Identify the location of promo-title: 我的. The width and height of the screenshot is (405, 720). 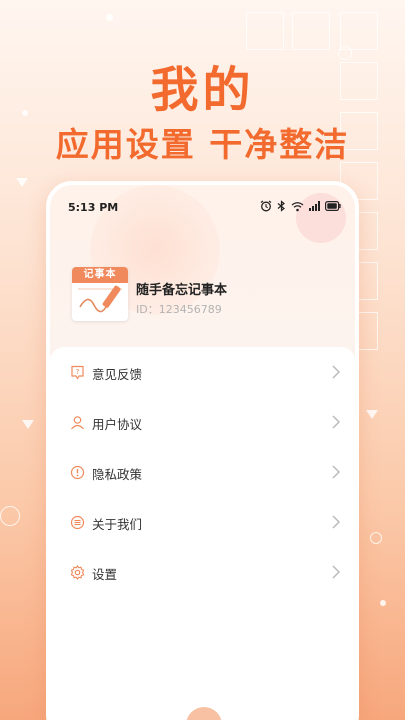
(202, 90).